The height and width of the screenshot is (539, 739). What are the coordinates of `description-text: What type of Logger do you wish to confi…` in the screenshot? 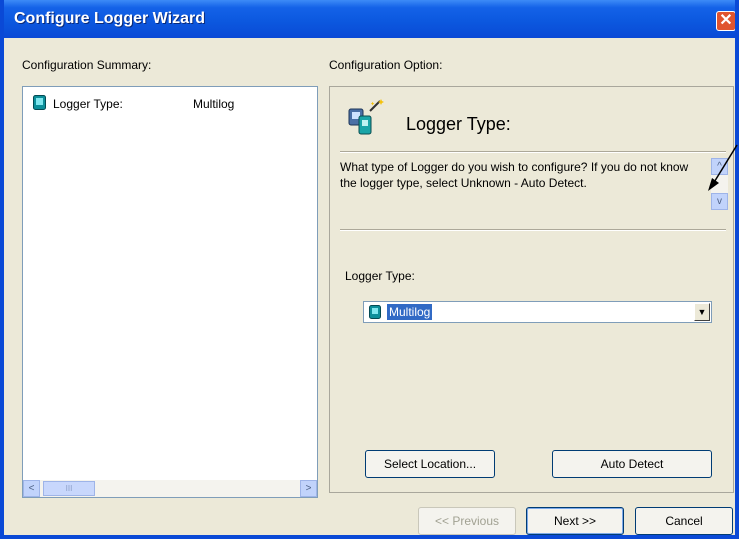 It's located at (514, 175).